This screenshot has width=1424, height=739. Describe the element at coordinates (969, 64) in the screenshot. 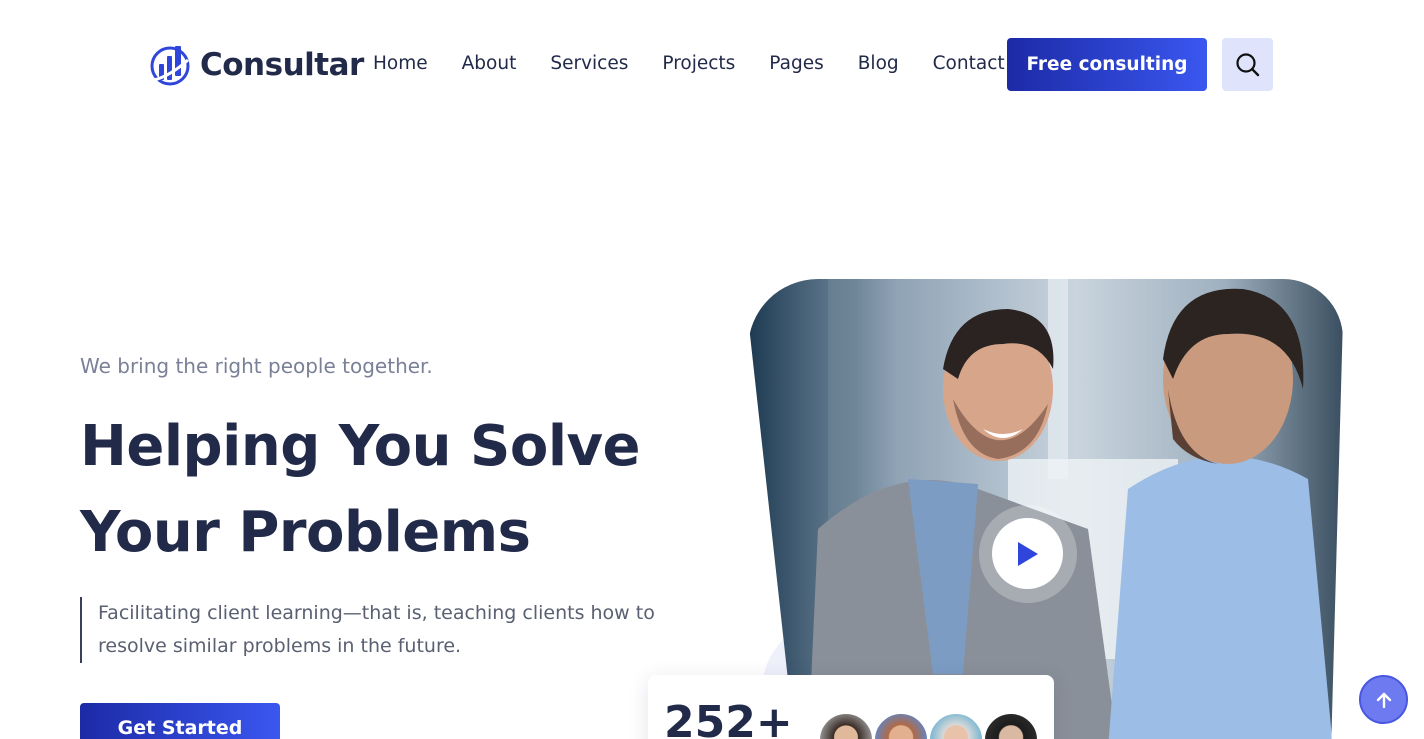

I see `nav-contact: Contact` at that location.